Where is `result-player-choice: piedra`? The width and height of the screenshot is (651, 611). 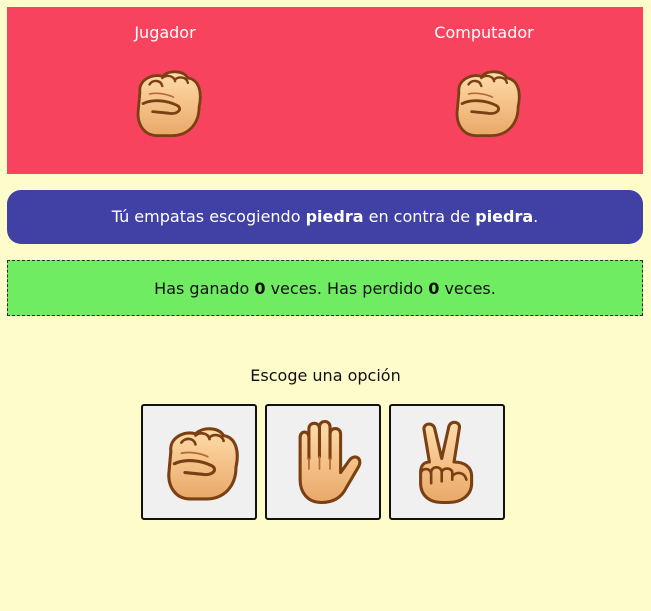 result-player-choice: piedra is located at coordinates (334, 216).